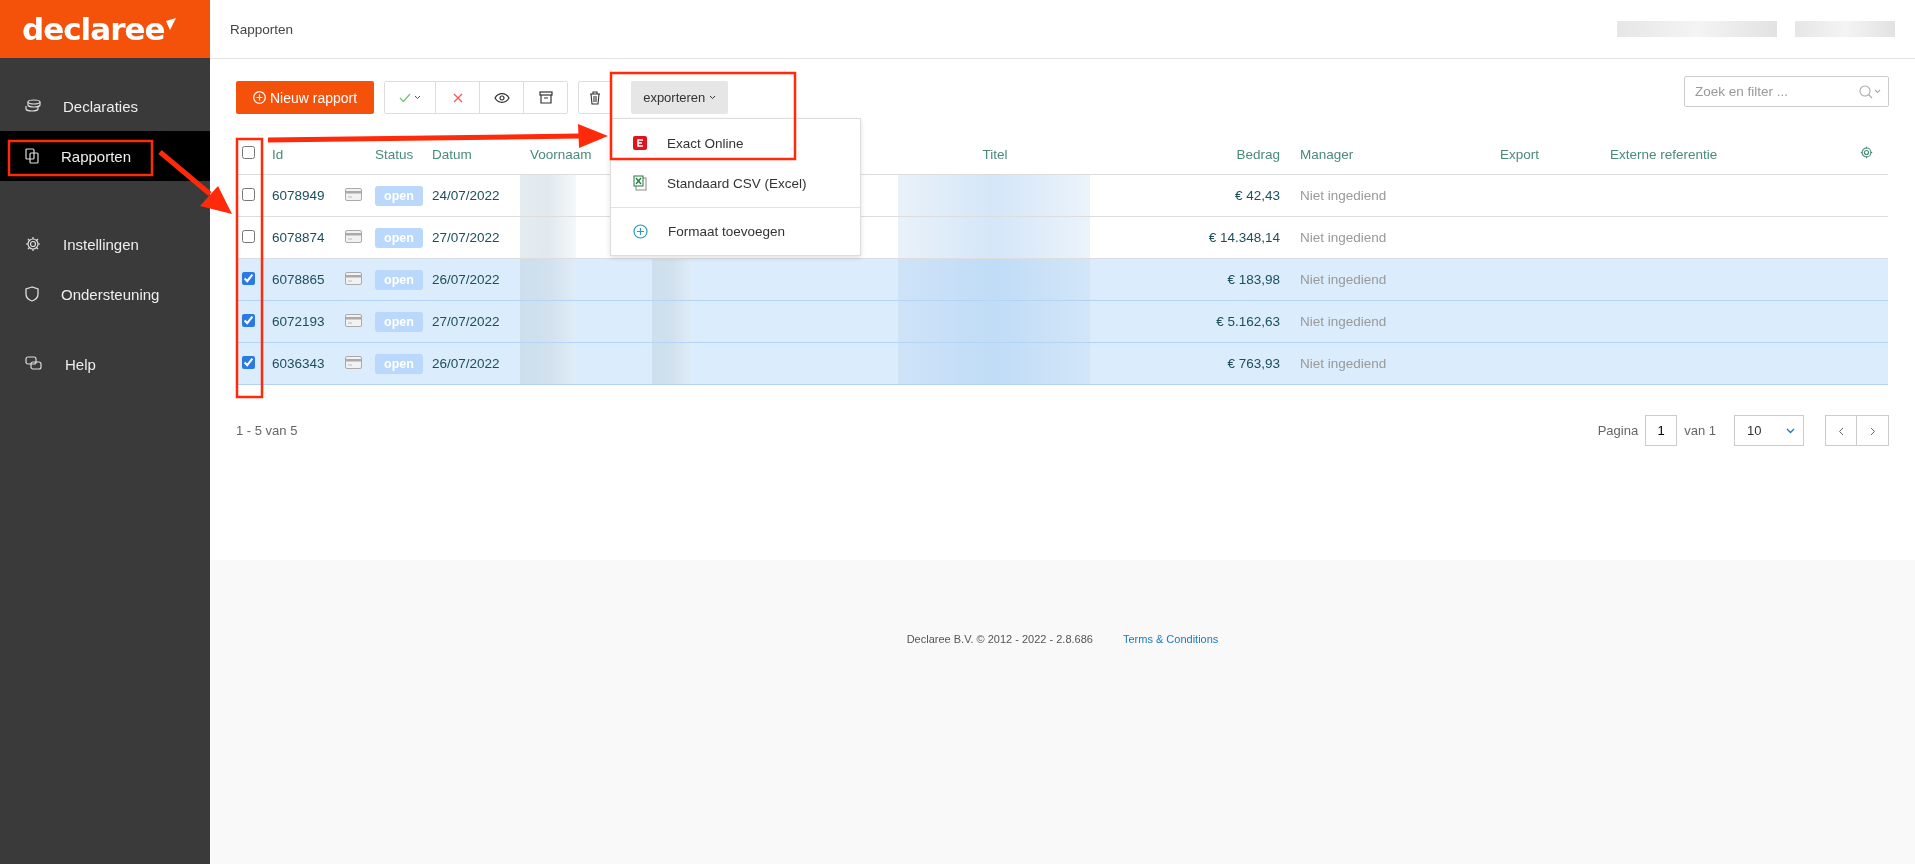 Image resolution: width=1915 pixels, height=864 pixels. I want to click on eye-icon, so click(501, 97).